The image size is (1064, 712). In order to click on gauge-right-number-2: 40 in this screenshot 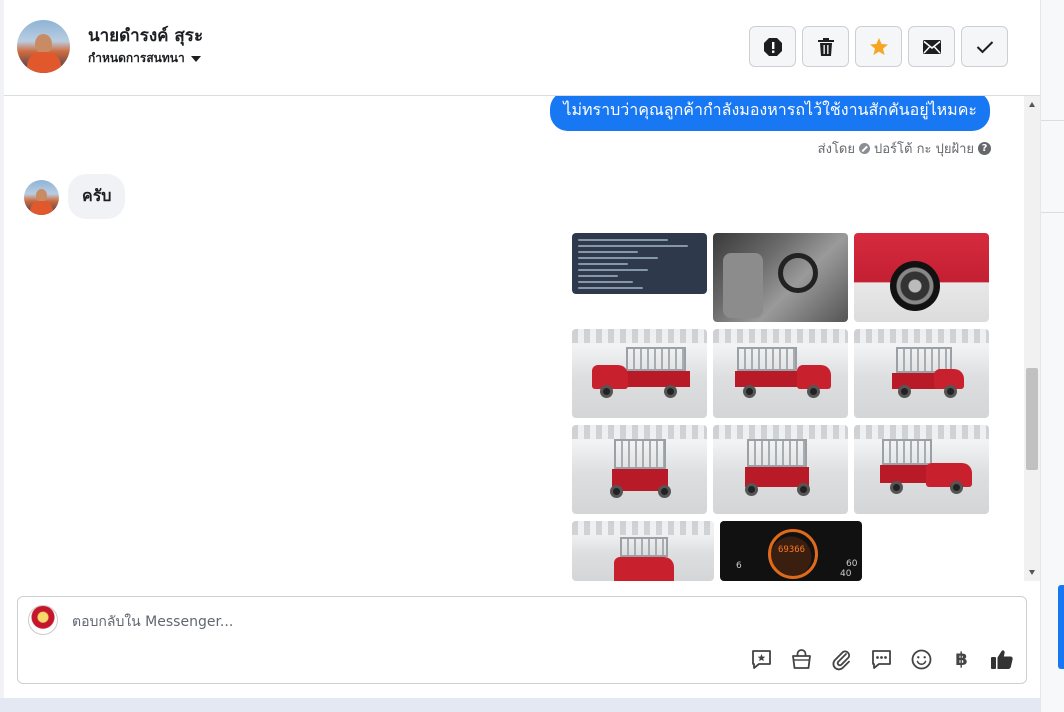, I will do `click(846, 574)`.